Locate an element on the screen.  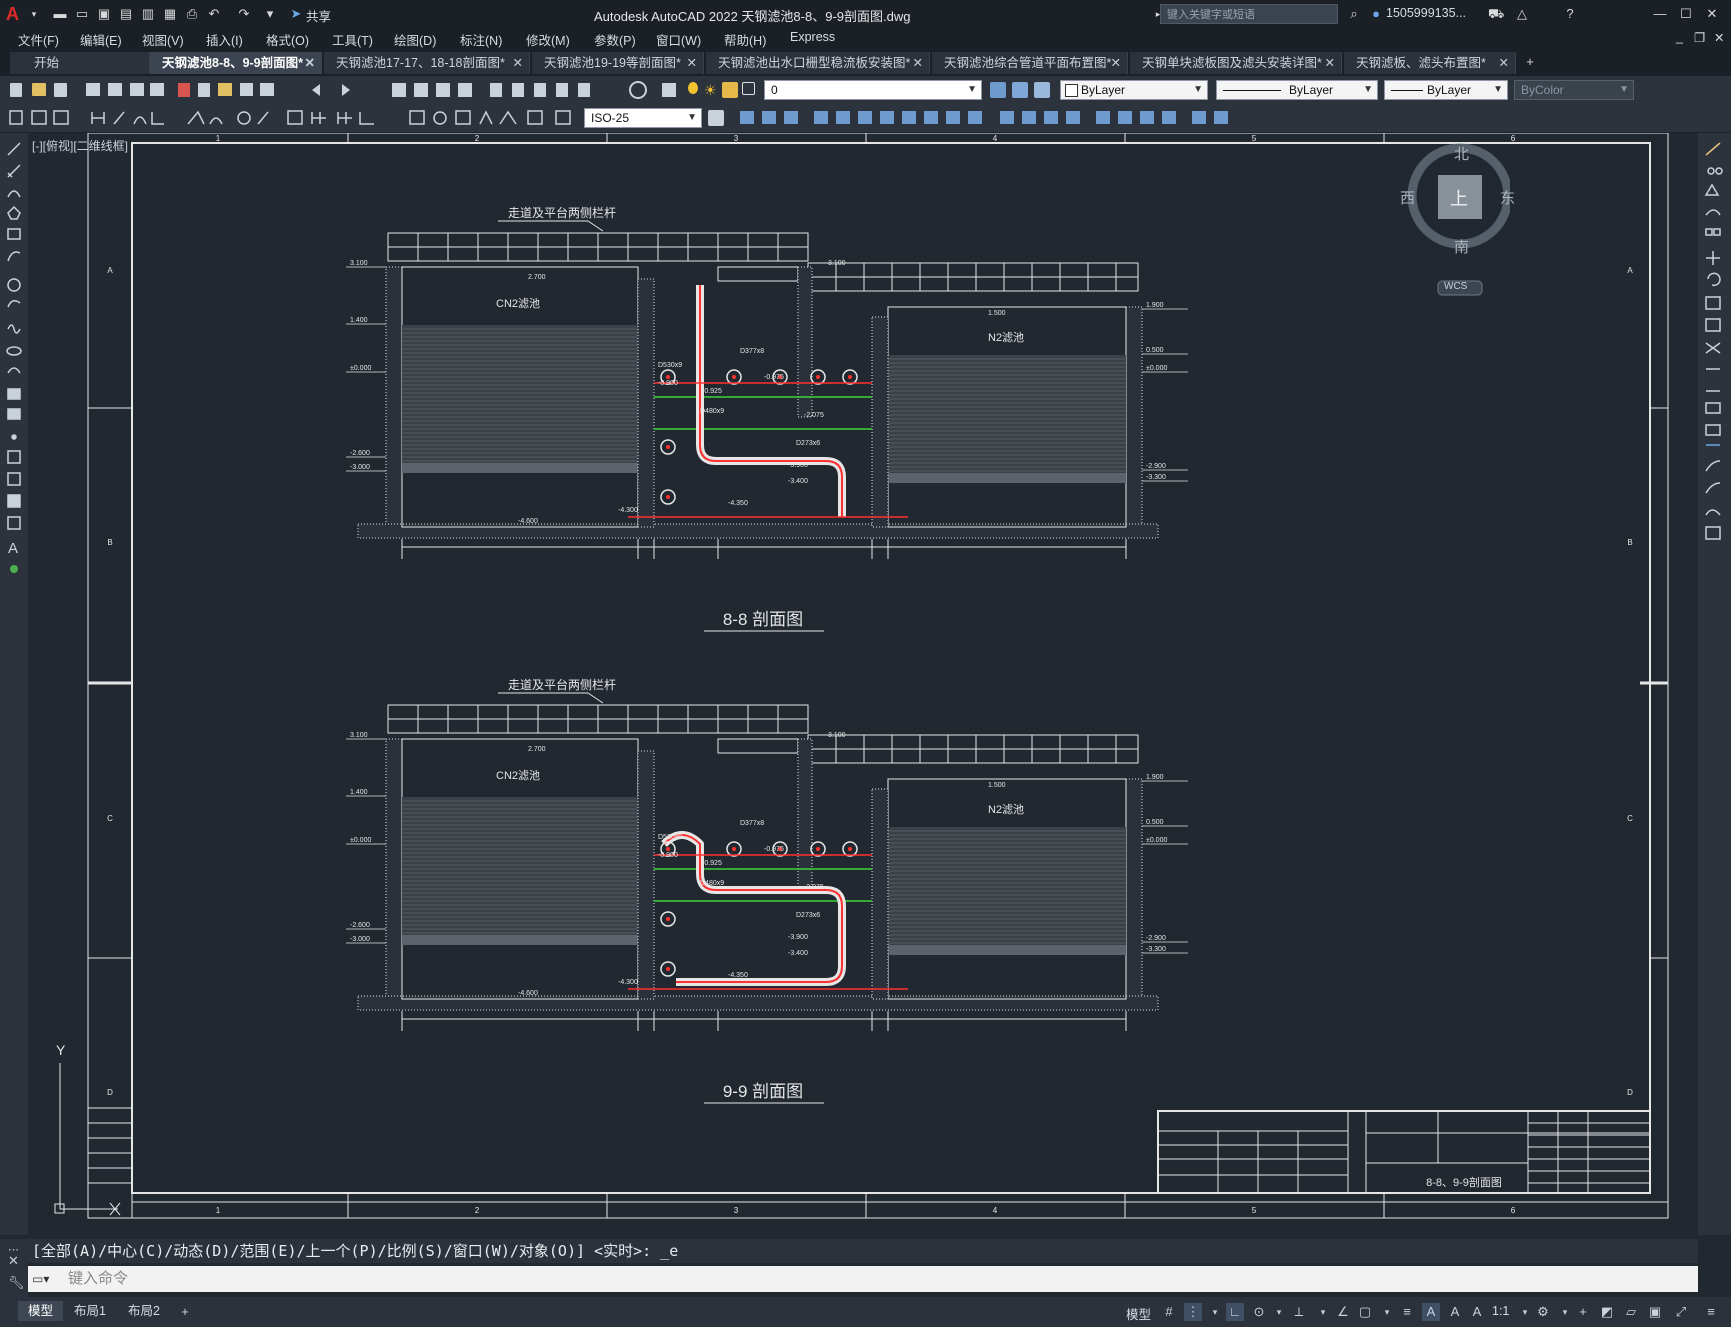
dimstyle-manager-icon is located at coordinates (716, 118).